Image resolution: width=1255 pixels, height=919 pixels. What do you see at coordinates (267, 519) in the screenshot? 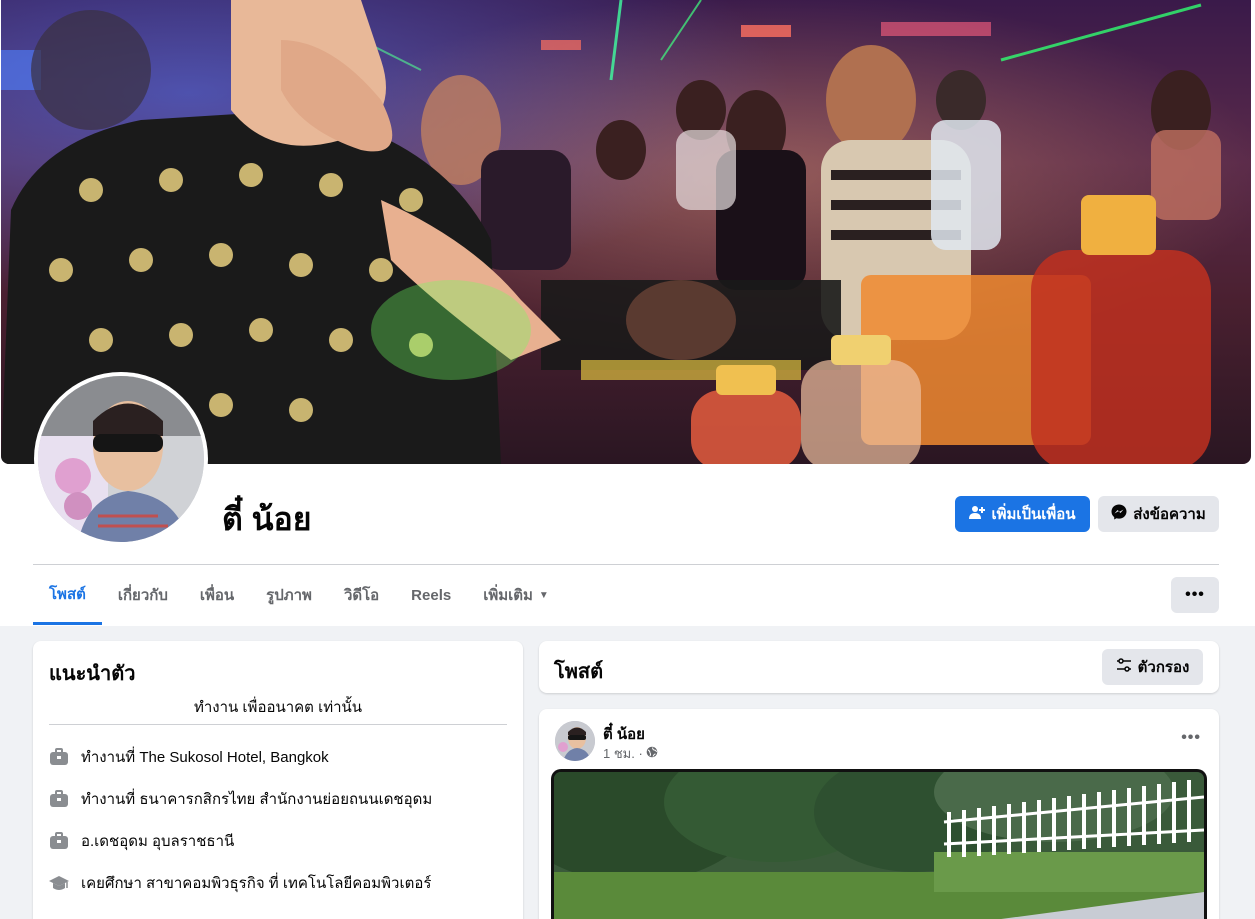
I see `profile-name: ตี๋ น้อย` at bounding box center [267, 519].